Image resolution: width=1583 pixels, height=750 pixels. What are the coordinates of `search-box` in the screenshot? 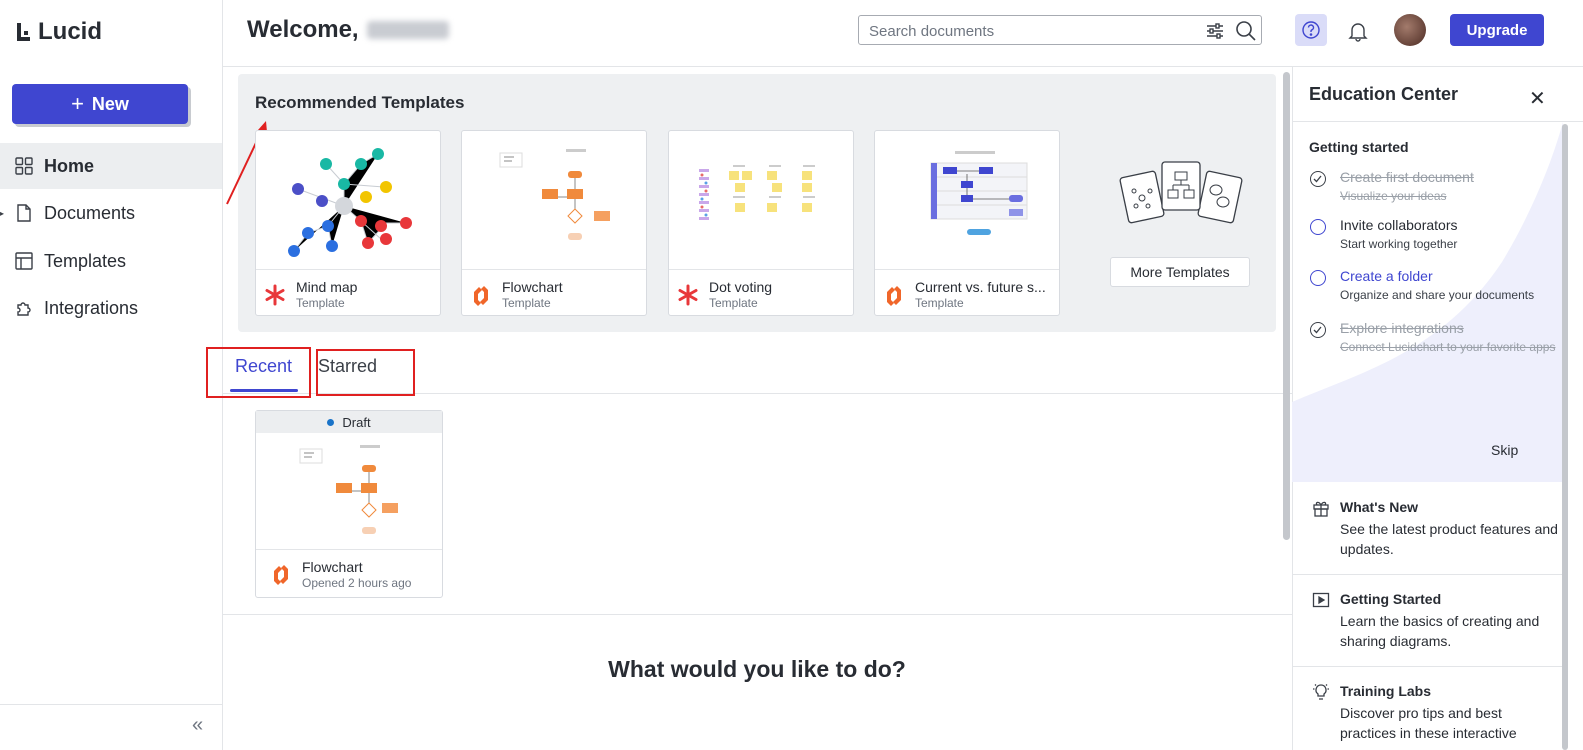 It's located at (1060, 30).